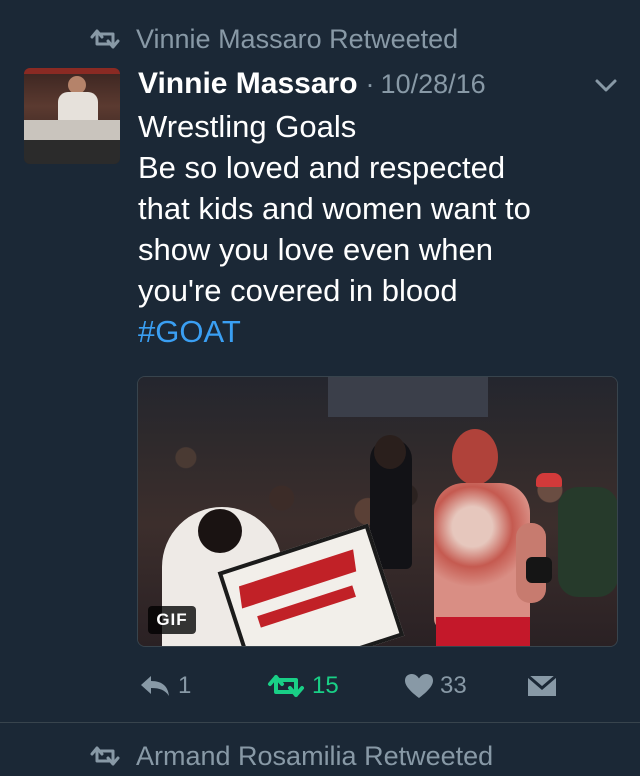  I want to click on next-retweet-context: Armand Rosamilia Retweeted, so click(290, 756).